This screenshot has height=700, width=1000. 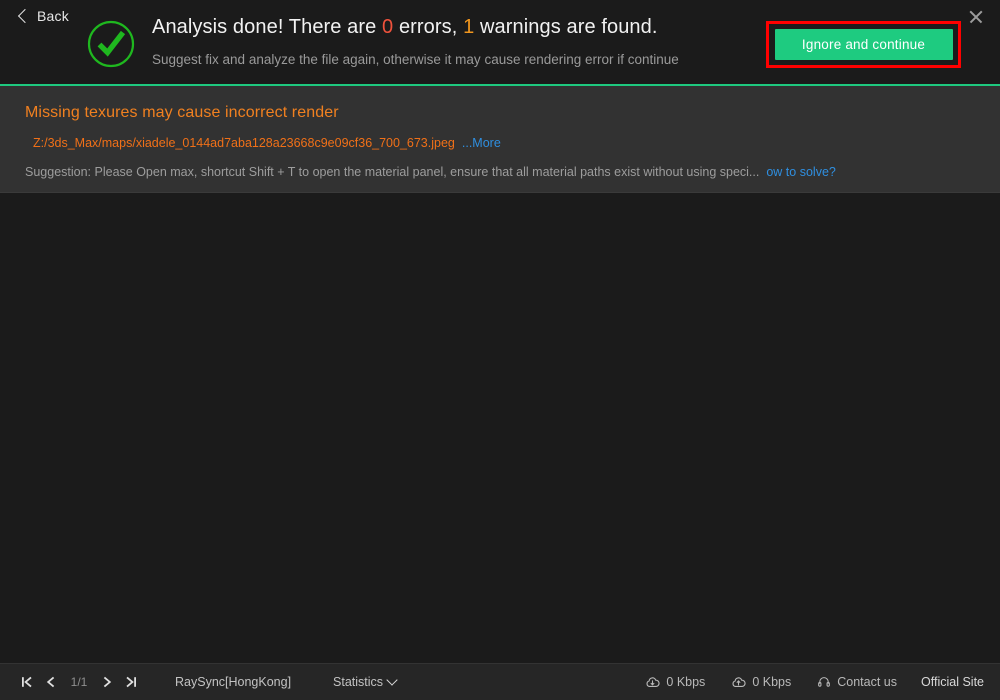 What do you see at coordinates (976, 17) in the screenshot?
I see `close-icon` at bounding box center [976, 17].